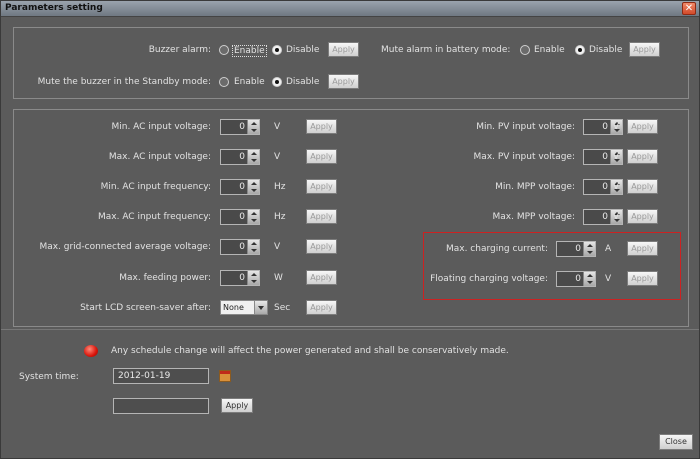  What do you see at coordinates (91, 351) in the screenshot?
I see `warning-icon` at bounding box center [91, 351].